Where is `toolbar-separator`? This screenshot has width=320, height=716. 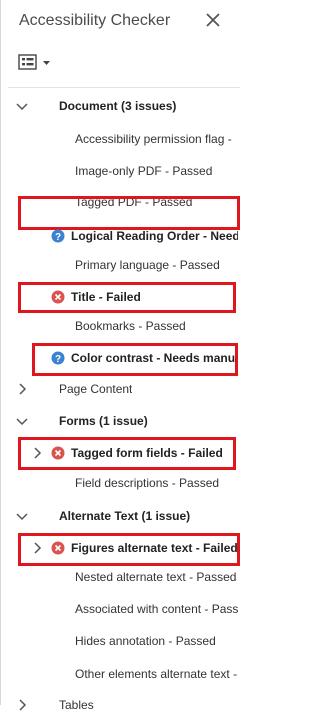 toolbar-separator is located at coordinates (124, 87).